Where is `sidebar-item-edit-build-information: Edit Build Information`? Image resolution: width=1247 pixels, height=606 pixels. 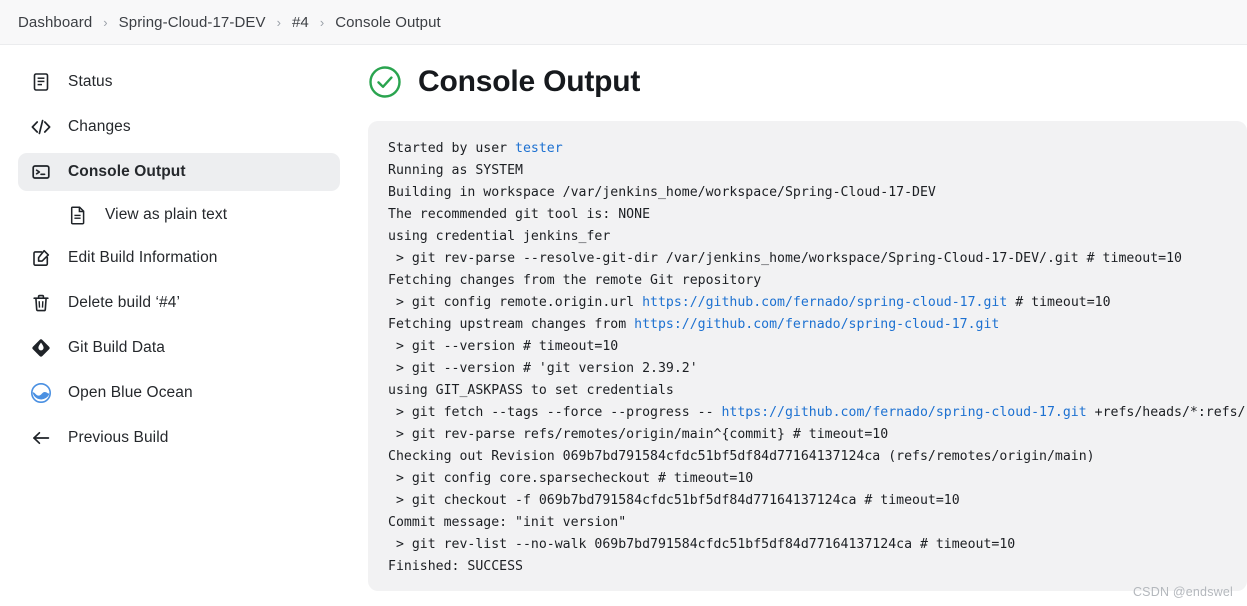 sidebar-item-edit-build-information: Edit Build Information is located at coordinates (179, 258).